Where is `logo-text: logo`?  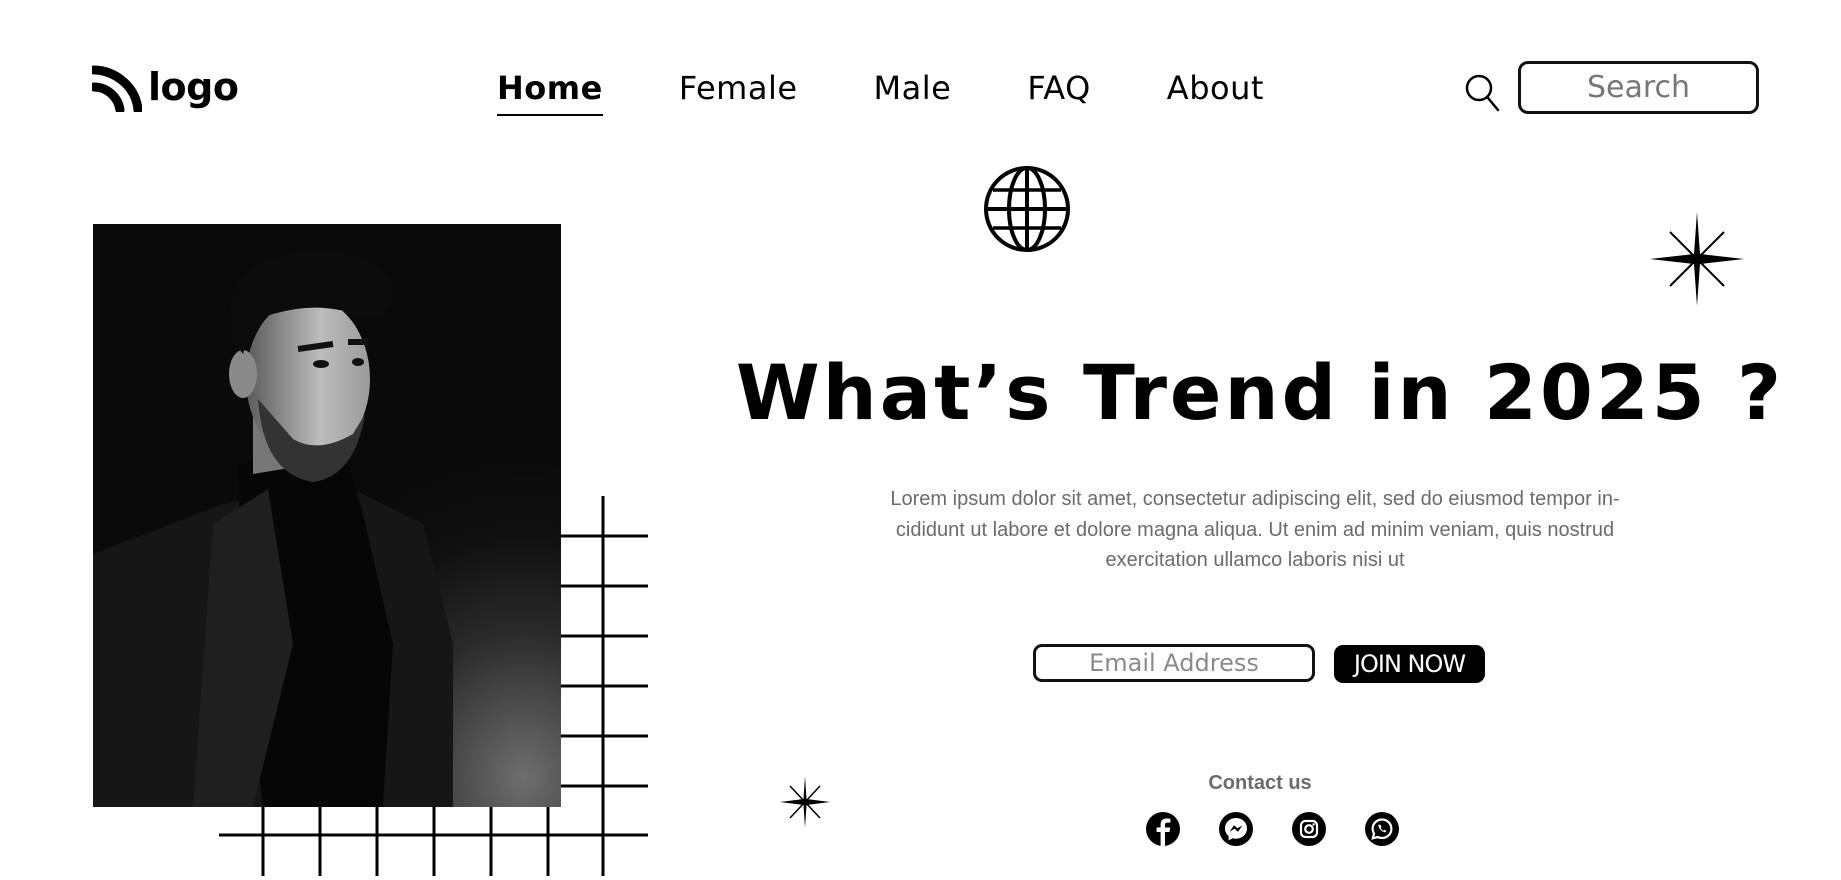
logo-text: logo is located at coordinates (193, 87).